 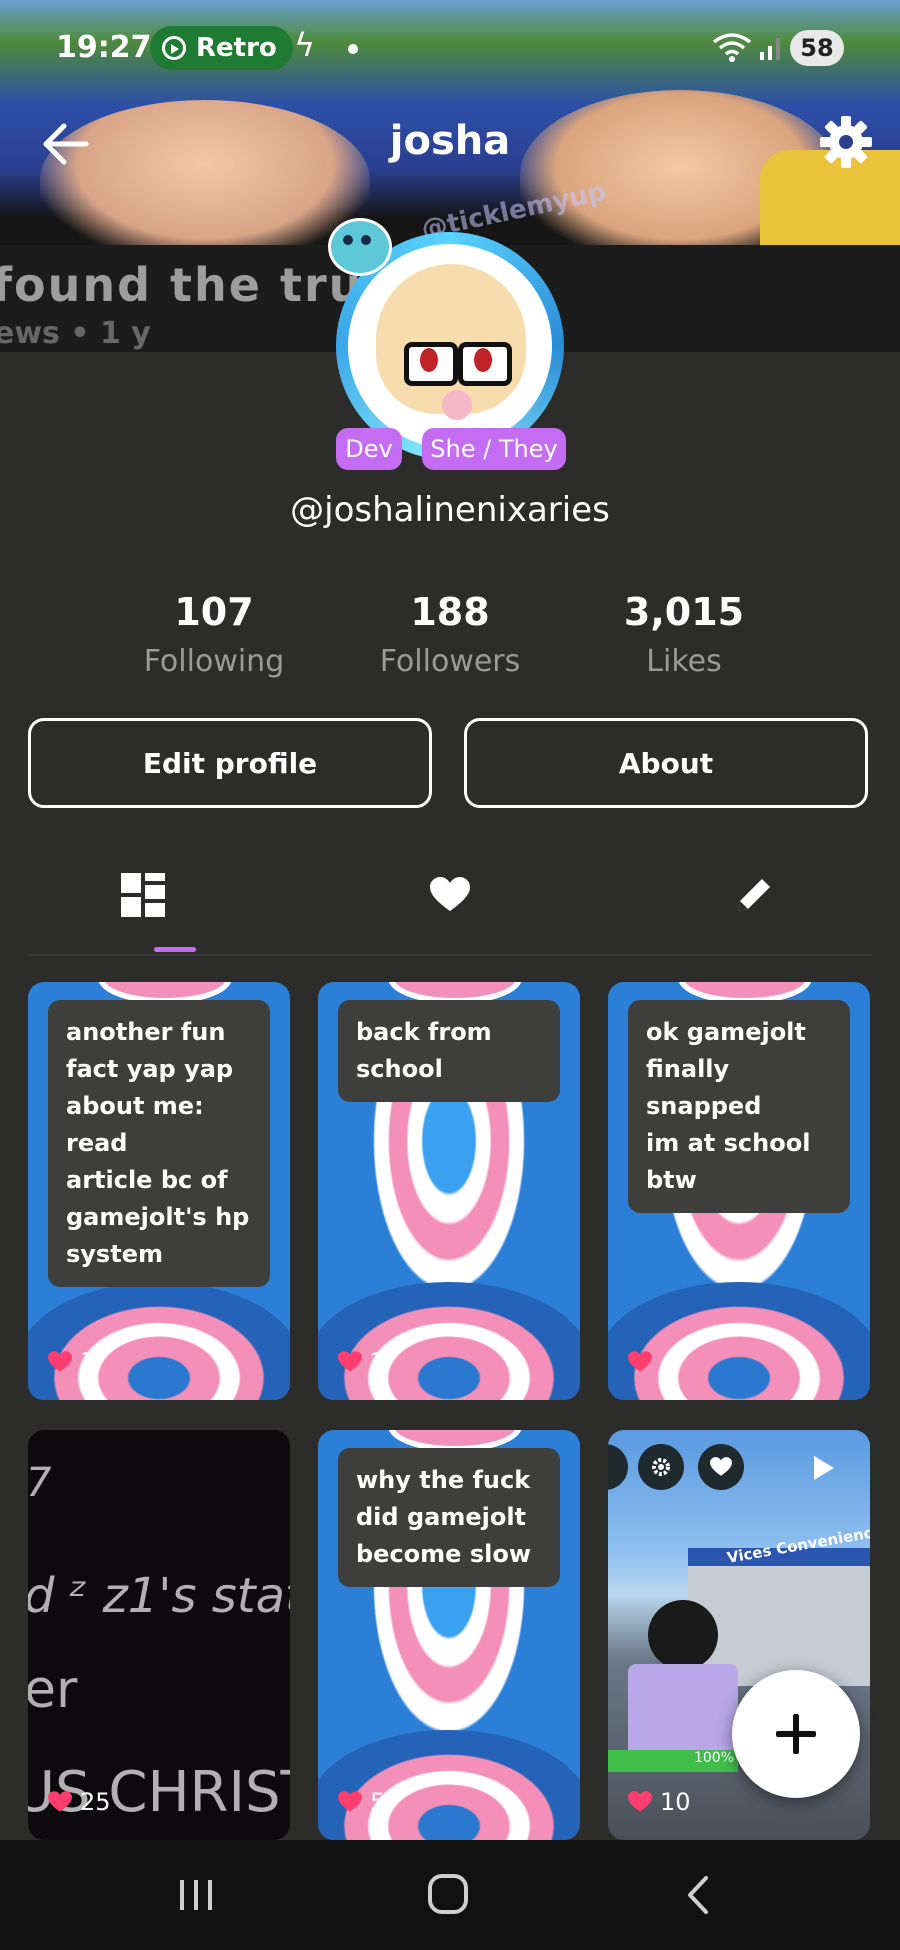 I want to click on stat-following: 107 Following, so click(x=214, y=634).